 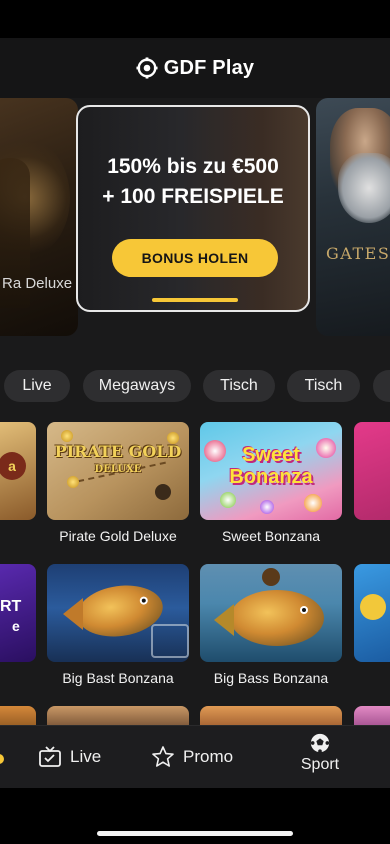 I want to click on game-title: Sweet Bonzana, so click(x=271, y=536).